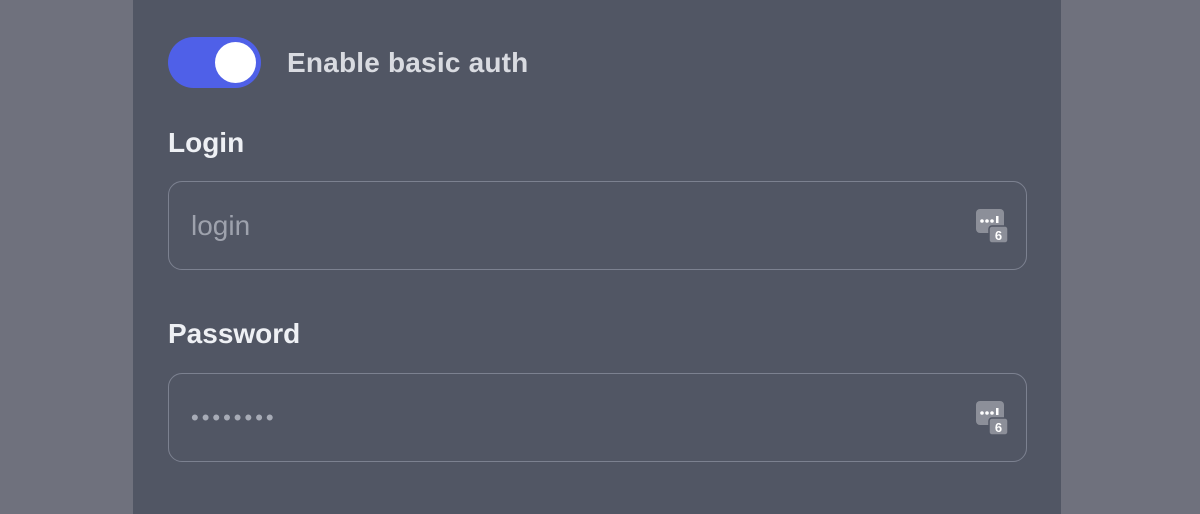  I want to click on password-field: 6, so click(597, 417).